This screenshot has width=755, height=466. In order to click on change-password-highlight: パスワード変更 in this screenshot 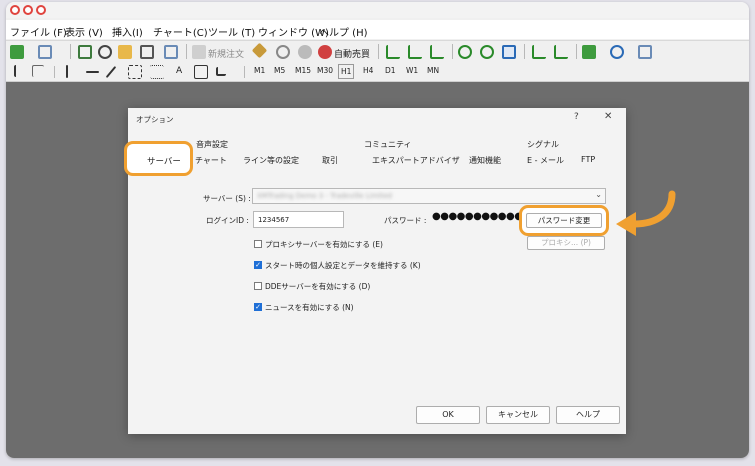, I will do `click(564, 220)`.